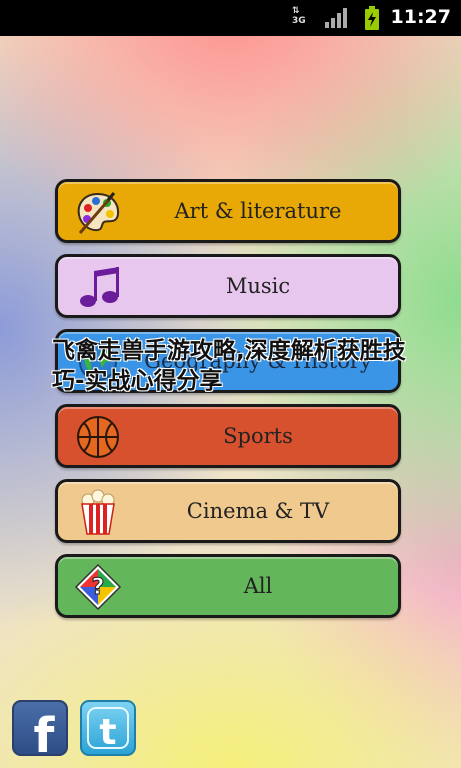 The image size is (461, 768). I want to click on twitter-button: t, so click(108, 728).